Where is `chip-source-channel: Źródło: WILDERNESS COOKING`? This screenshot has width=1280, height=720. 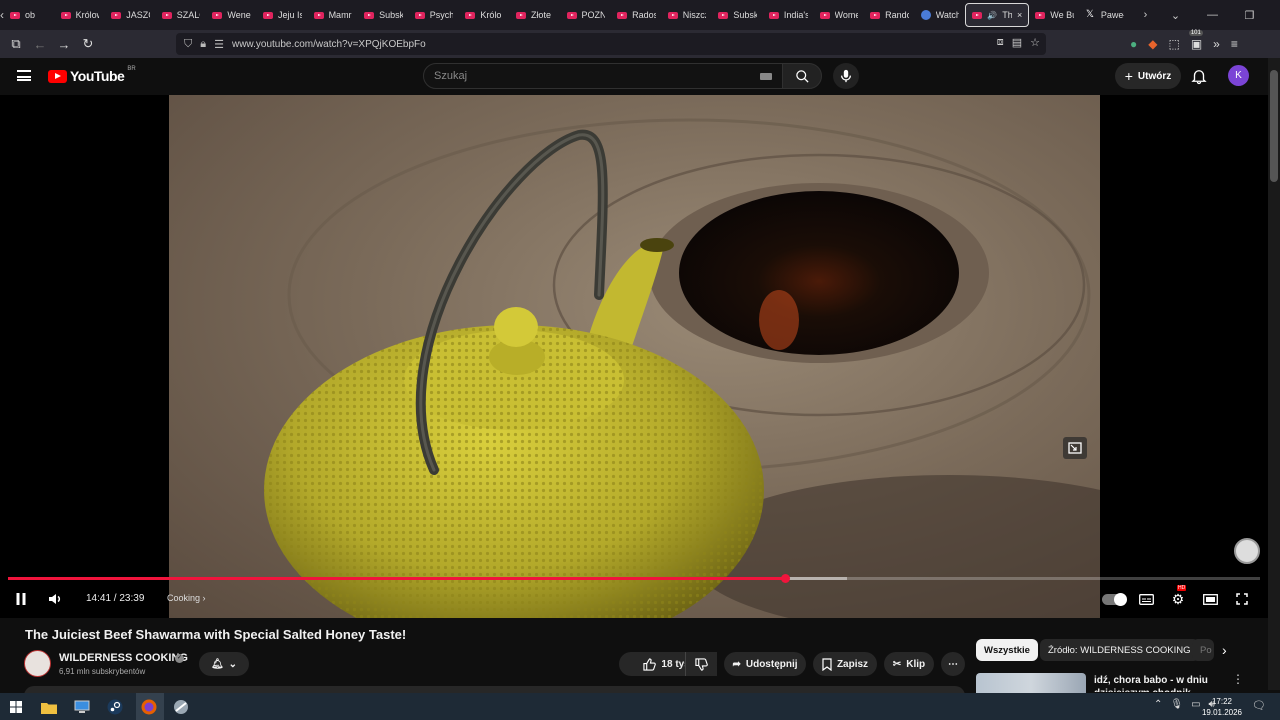
chip-source-channel: Źródło: WILDERNESS COOKING is located at coordinates (1119, 650).